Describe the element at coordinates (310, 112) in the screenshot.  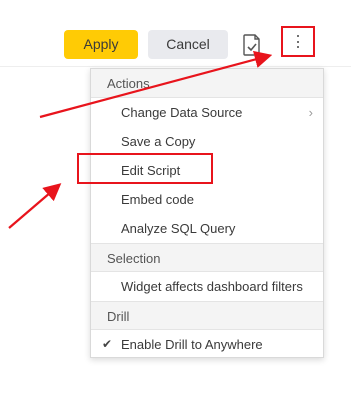
I see `chevron-right-icon: ›` at that location.